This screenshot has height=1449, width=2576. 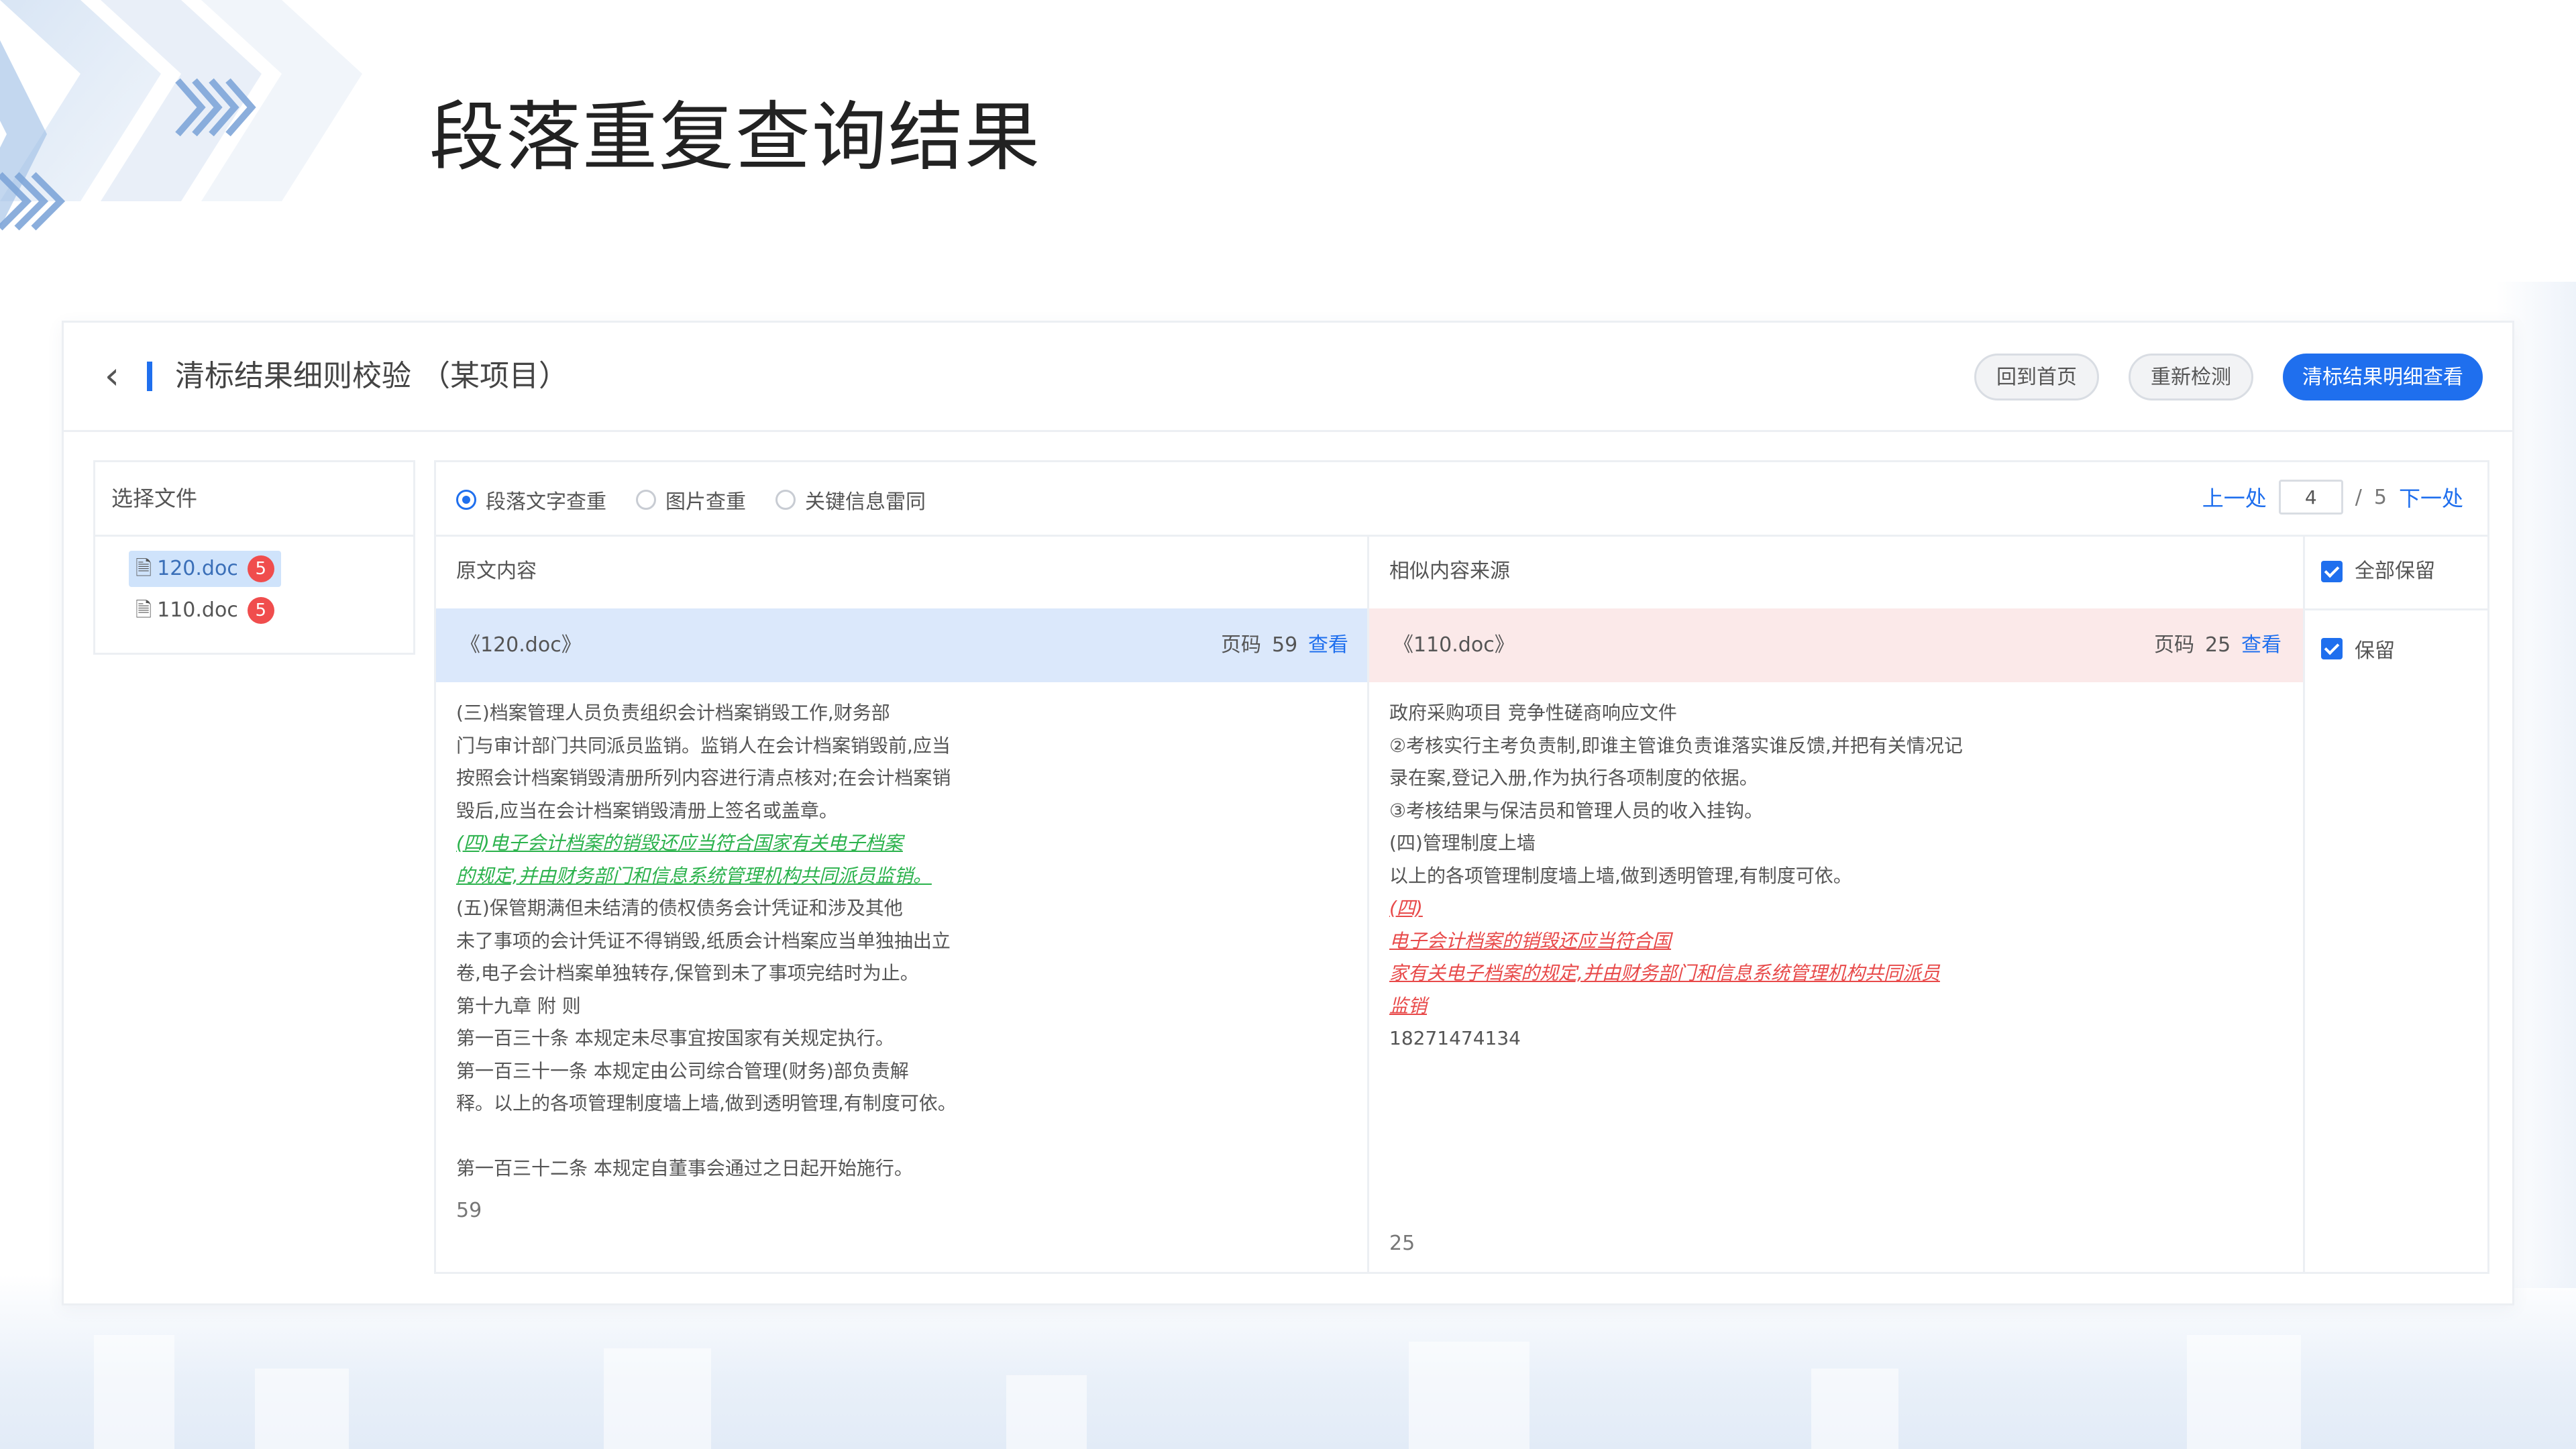 What do you see at coordinates (254, 499) in the screenshot?
I see `file-selector-title: 选择文件` at bounding box center [254, 499].